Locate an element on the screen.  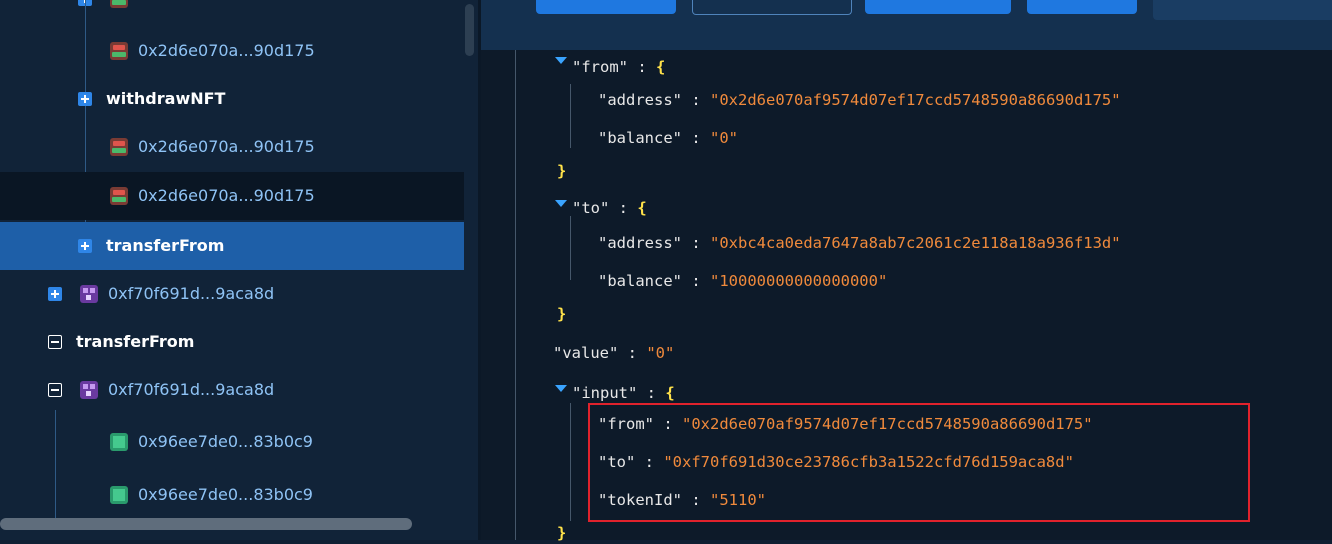
tree-row-label: withdrawNFT is located at coordinates (166, 98).